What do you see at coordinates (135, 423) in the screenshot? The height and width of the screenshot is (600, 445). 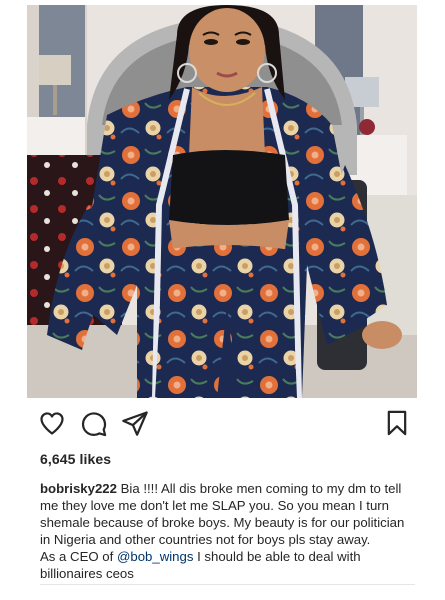 I see `send-icon` at bounding box center [135, 423].